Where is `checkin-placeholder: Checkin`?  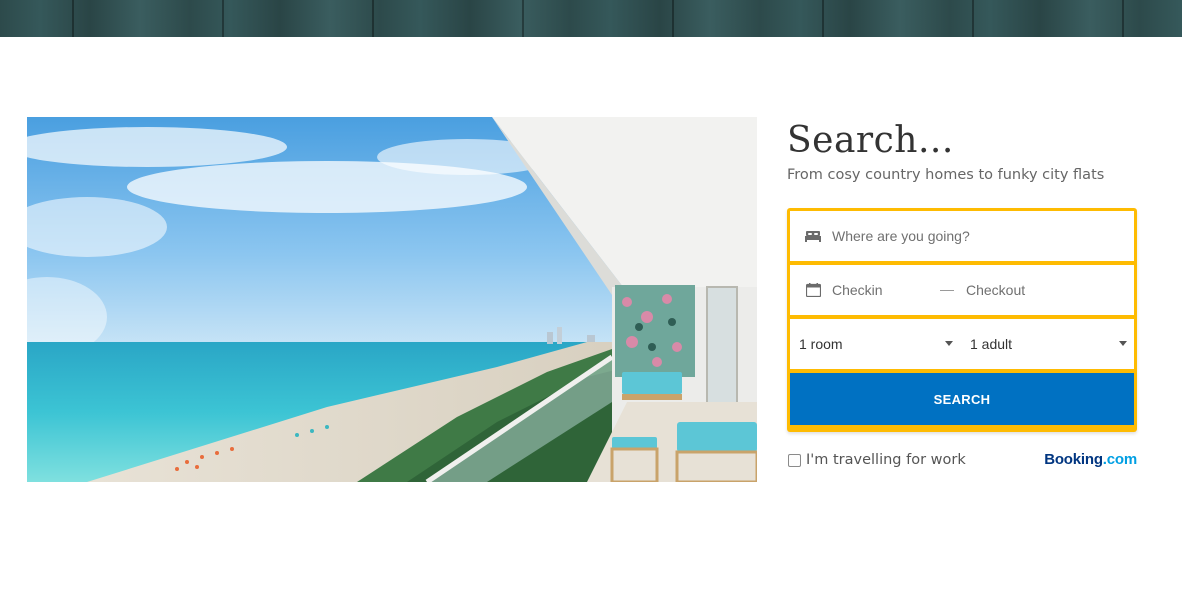
checkin-placeholder: Checkin is located at coordinates (857, 290).